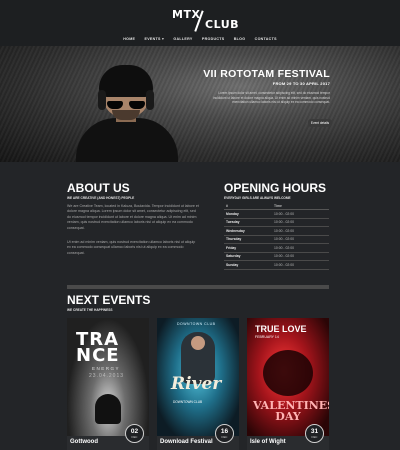  What do you see at coordinates (233, 222) in the screenshot?
I see `hours-day: Tuesday` at bounding box center [233, 222].